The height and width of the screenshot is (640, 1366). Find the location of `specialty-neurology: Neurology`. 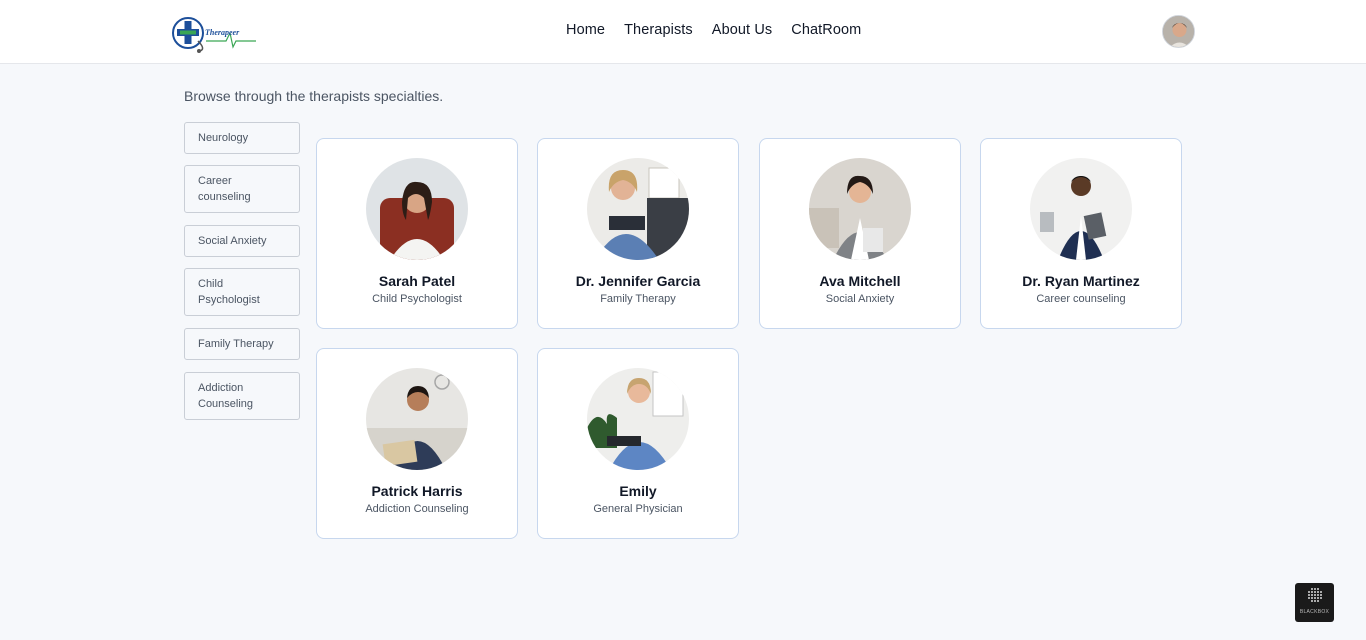

specialty-neurology: Neurology is located at coordinates (242, 138).